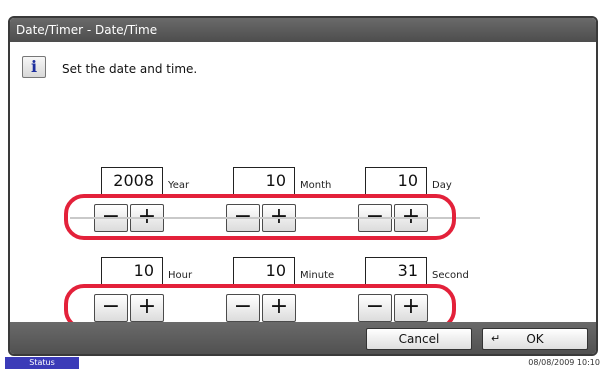 This screenshot has width=606, height=369. What do you see at coordinates (264, 271) in the screenshot?
I see `minute-value: 10` at bounding box center [264, 271].